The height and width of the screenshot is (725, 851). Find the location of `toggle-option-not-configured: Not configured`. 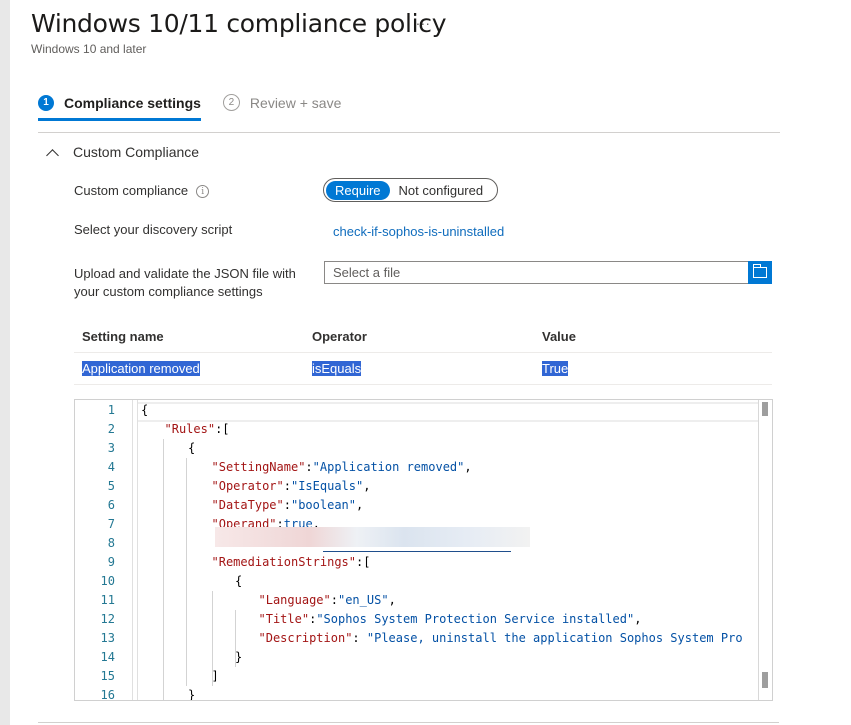

toggle-option-not-configured: Not configured is located at coordinates (441, 190).